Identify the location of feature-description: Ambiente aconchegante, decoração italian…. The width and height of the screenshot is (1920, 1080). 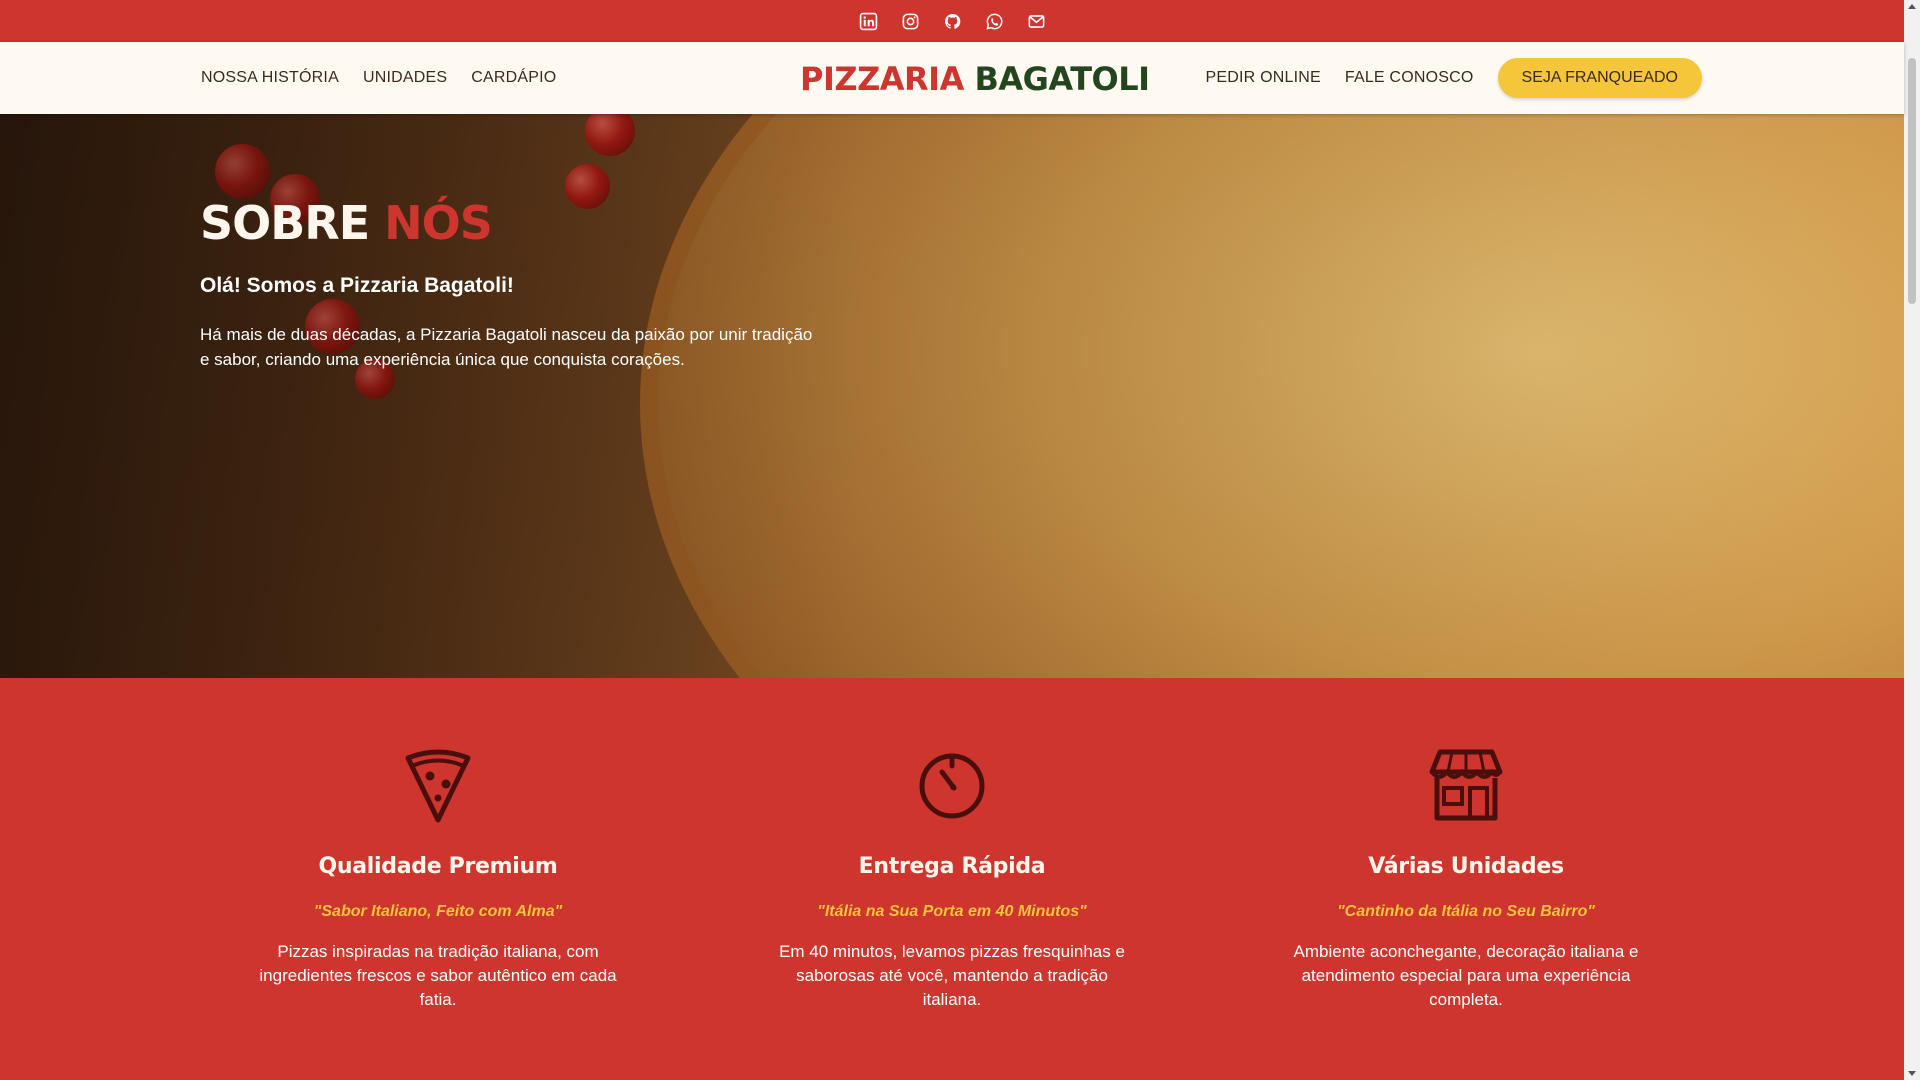
(1466, 975).